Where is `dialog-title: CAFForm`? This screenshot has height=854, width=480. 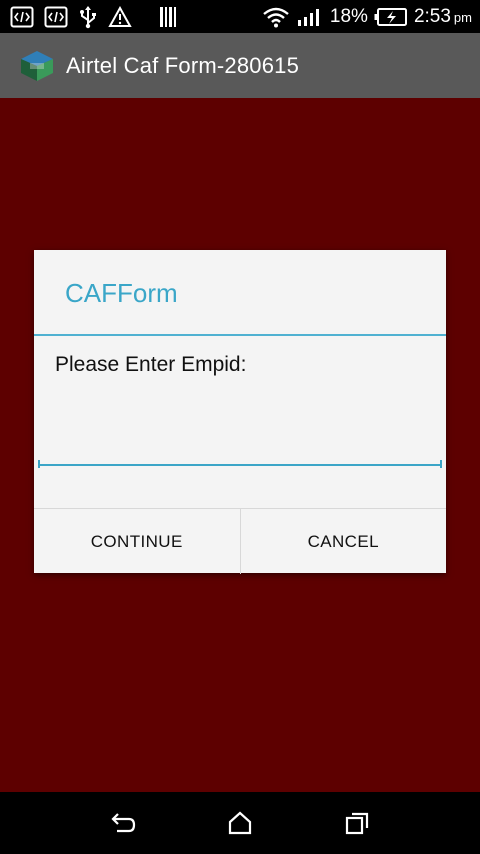 dialog-title: CAFForm is located at coordinates (121, 293).